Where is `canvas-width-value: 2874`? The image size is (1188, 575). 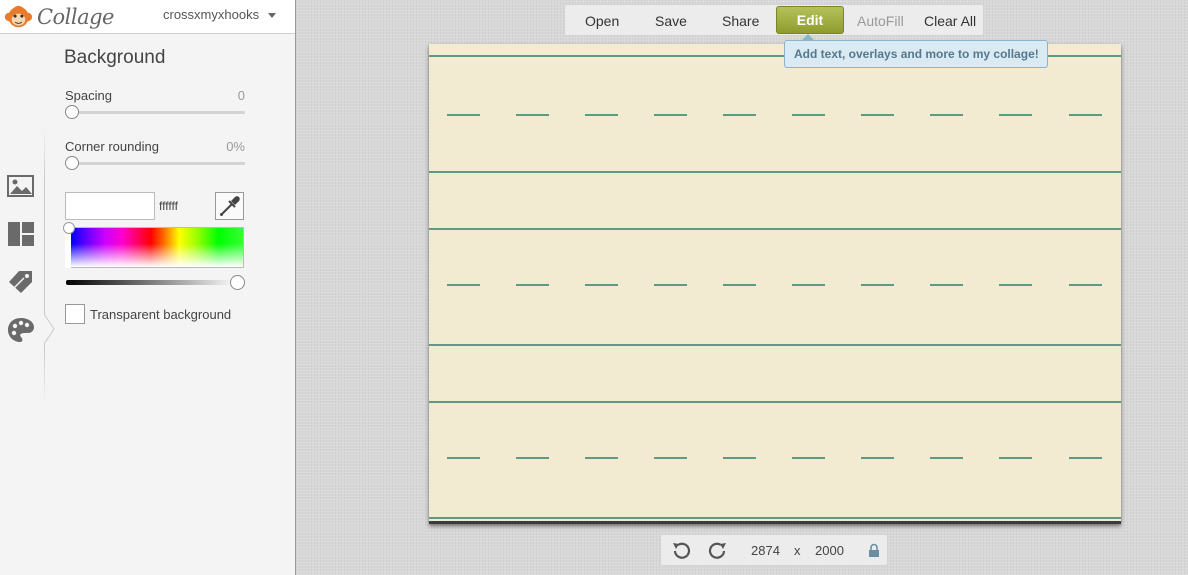 canvas-width-value: 2874 is located at coordinates (765, 550).